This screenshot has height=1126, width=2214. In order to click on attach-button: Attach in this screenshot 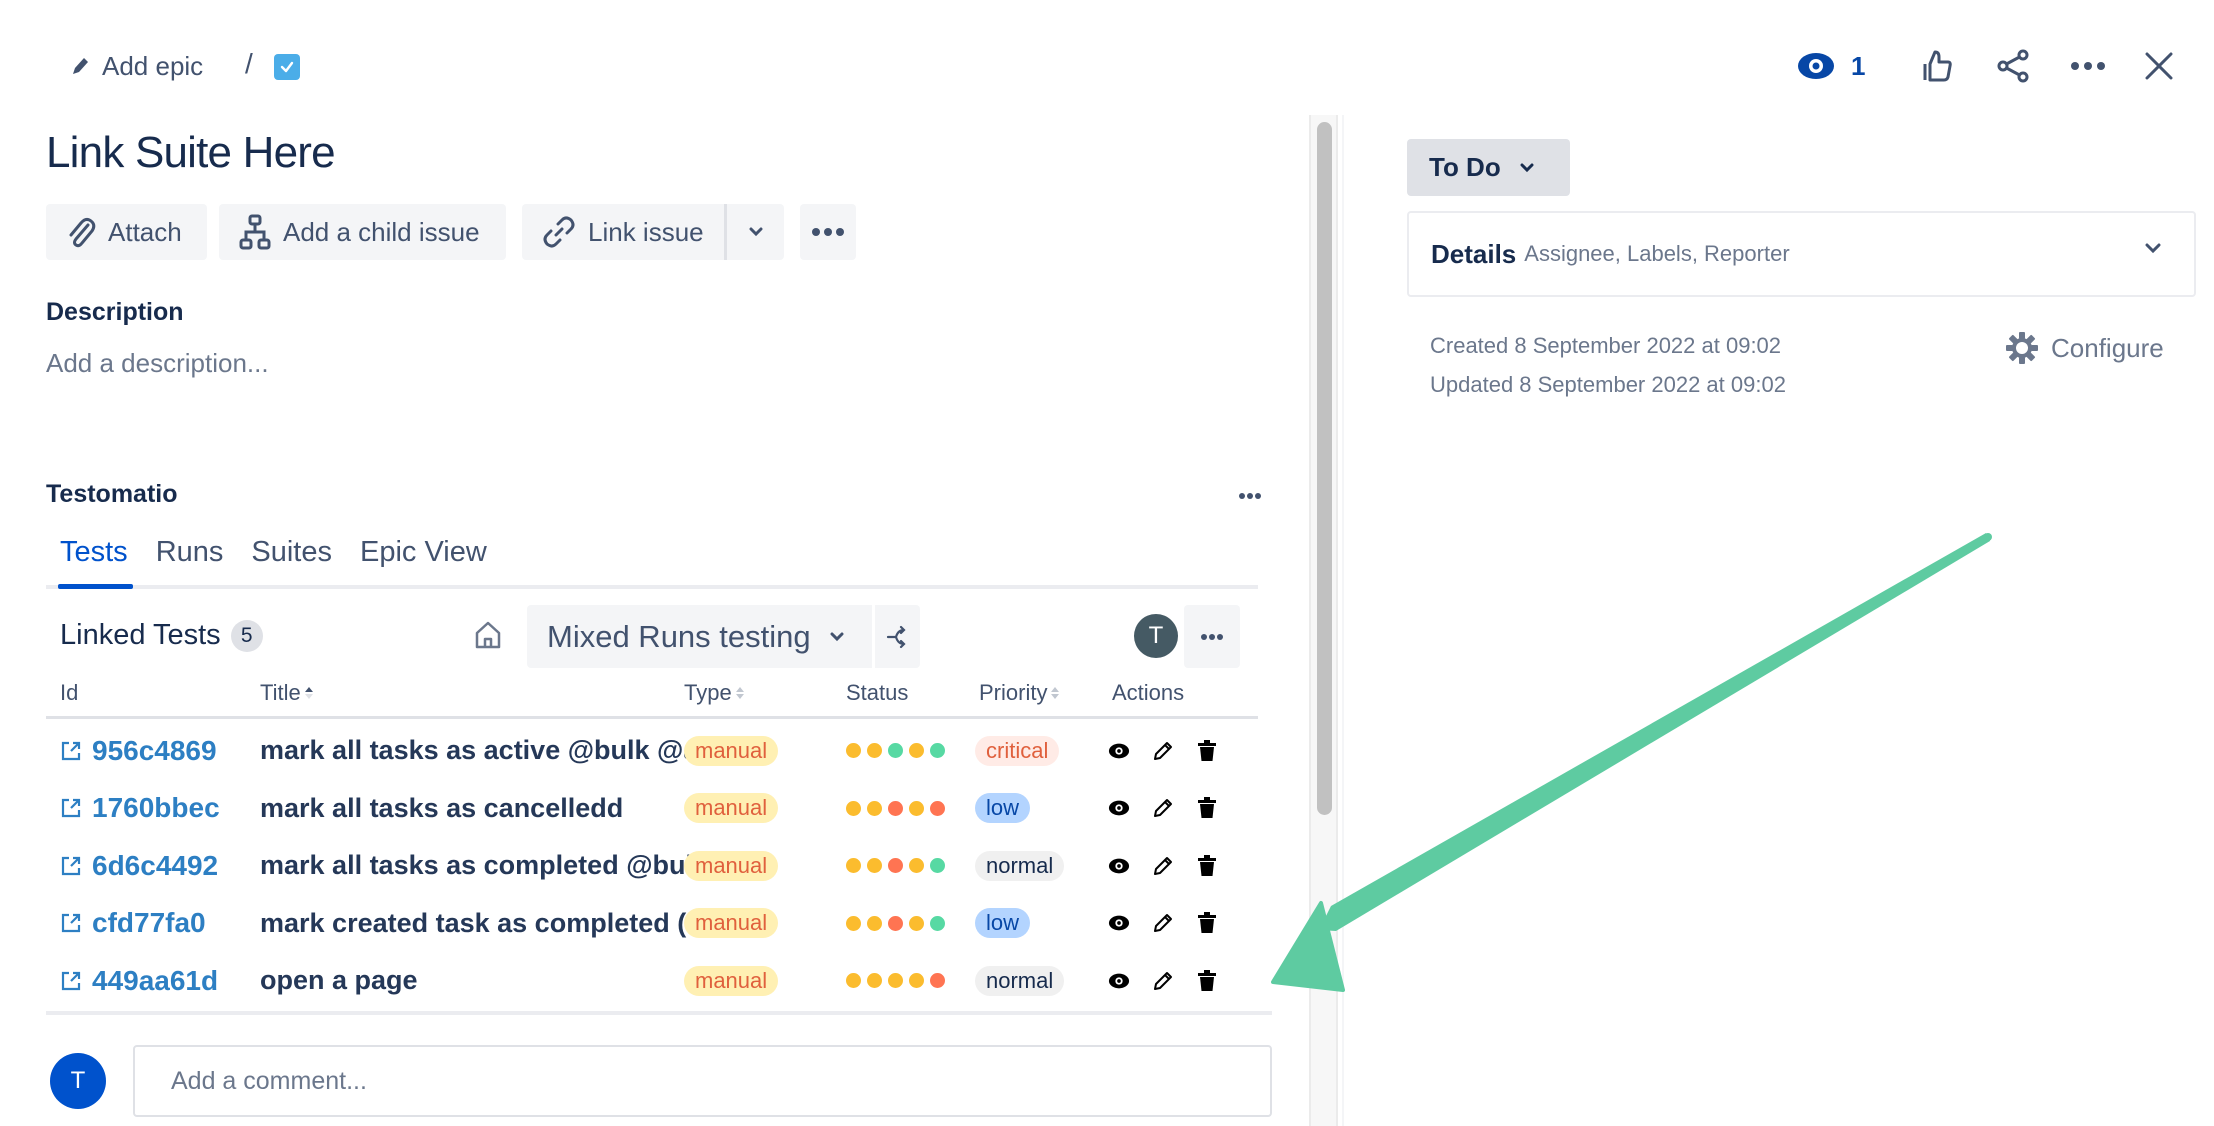, I will do `click(126, 232)`.